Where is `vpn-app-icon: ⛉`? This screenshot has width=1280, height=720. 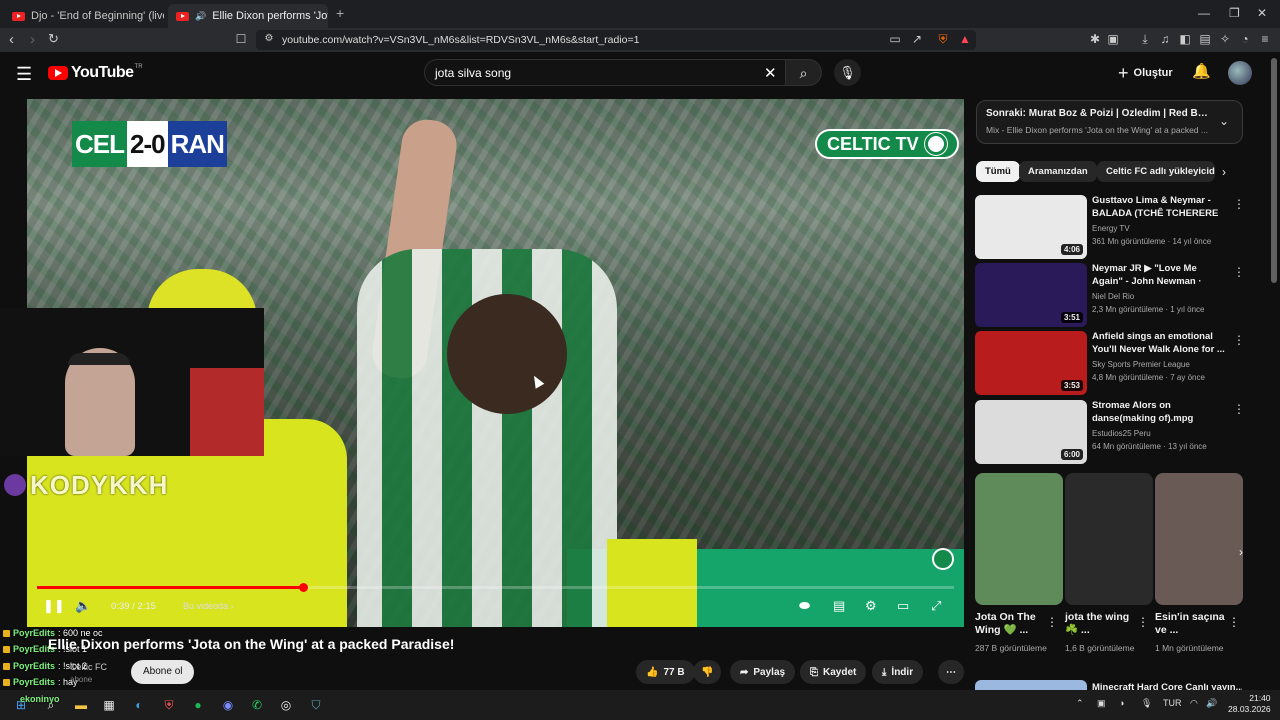
vpn-app-icon: ⛉ is located at coordinates (316, 705).